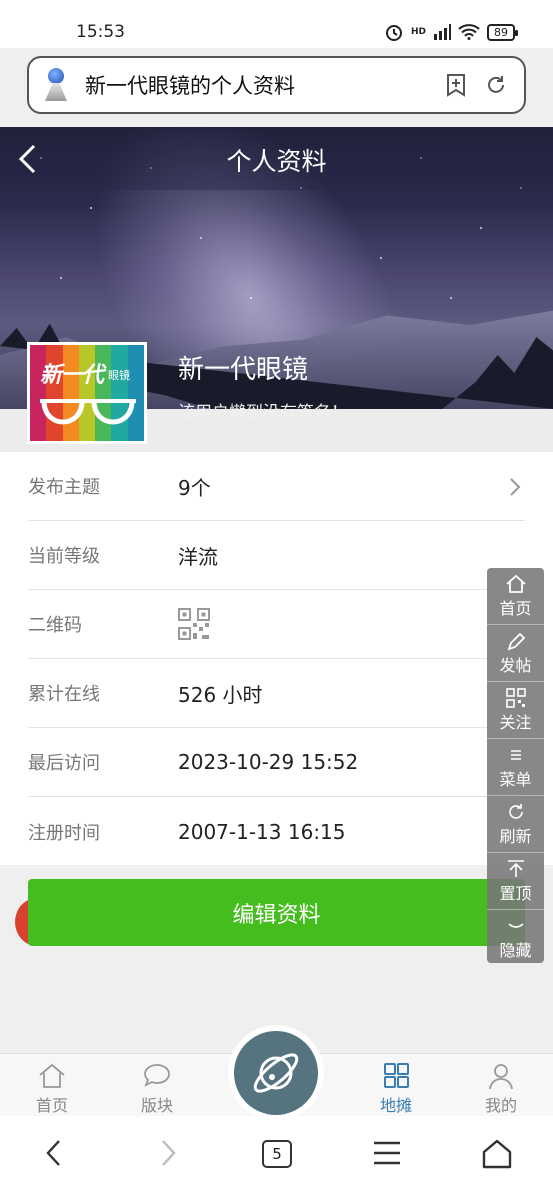 This screenshot has height=1200, width=553. Describe the element at coordinates (64, 694) in the screenshot. I see `info-label: 累计在线` at that location.